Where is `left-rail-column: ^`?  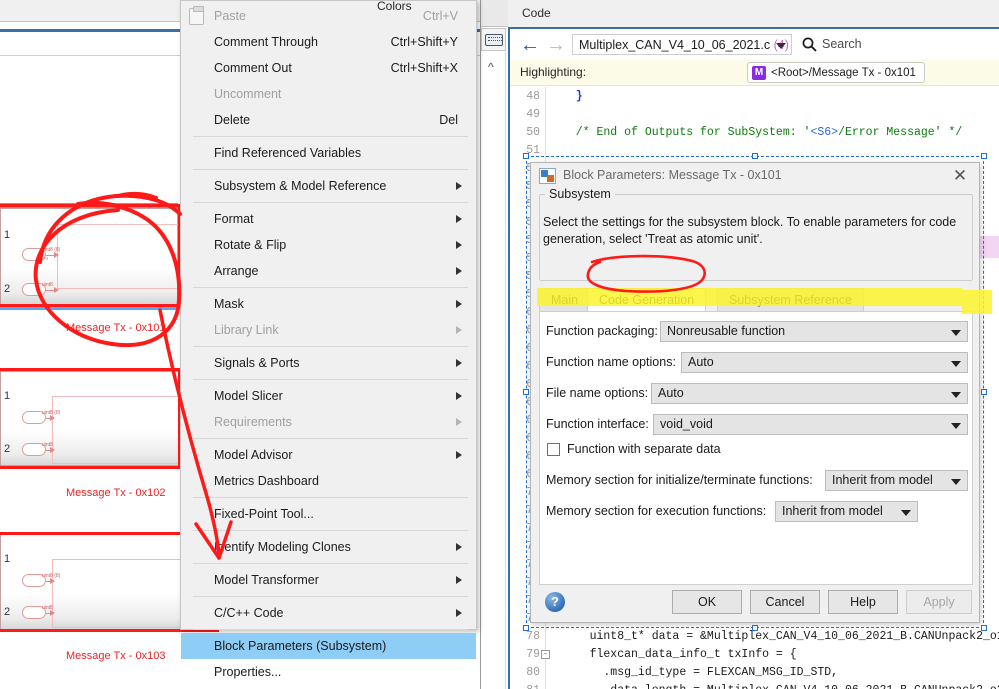 left-rail-column: ^ is located at coordinates (493, 370).